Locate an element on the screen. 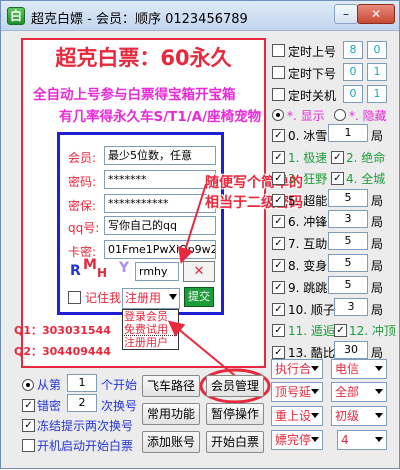  transform-count: 5 is located at coordinates (348, 263).